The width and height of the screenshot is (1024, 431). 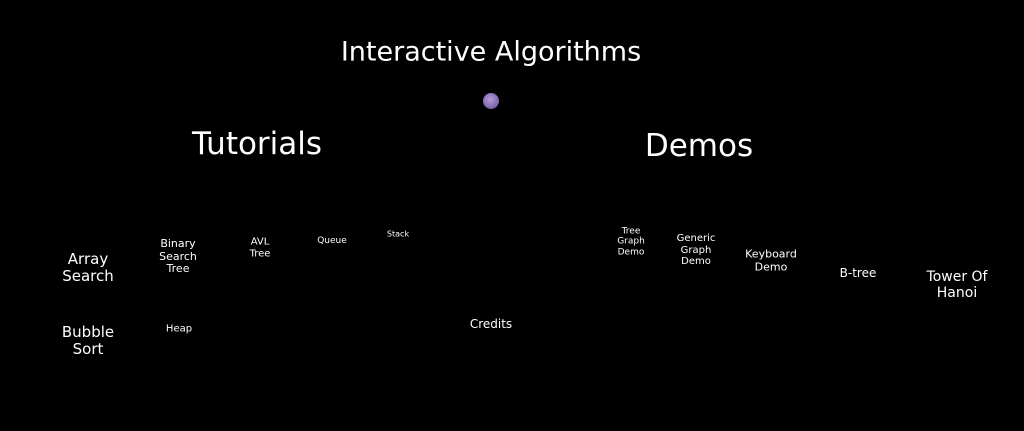 I want to click on tutorial-binary-search-tree: Binary Search Tree, so click(x=178, y=256).